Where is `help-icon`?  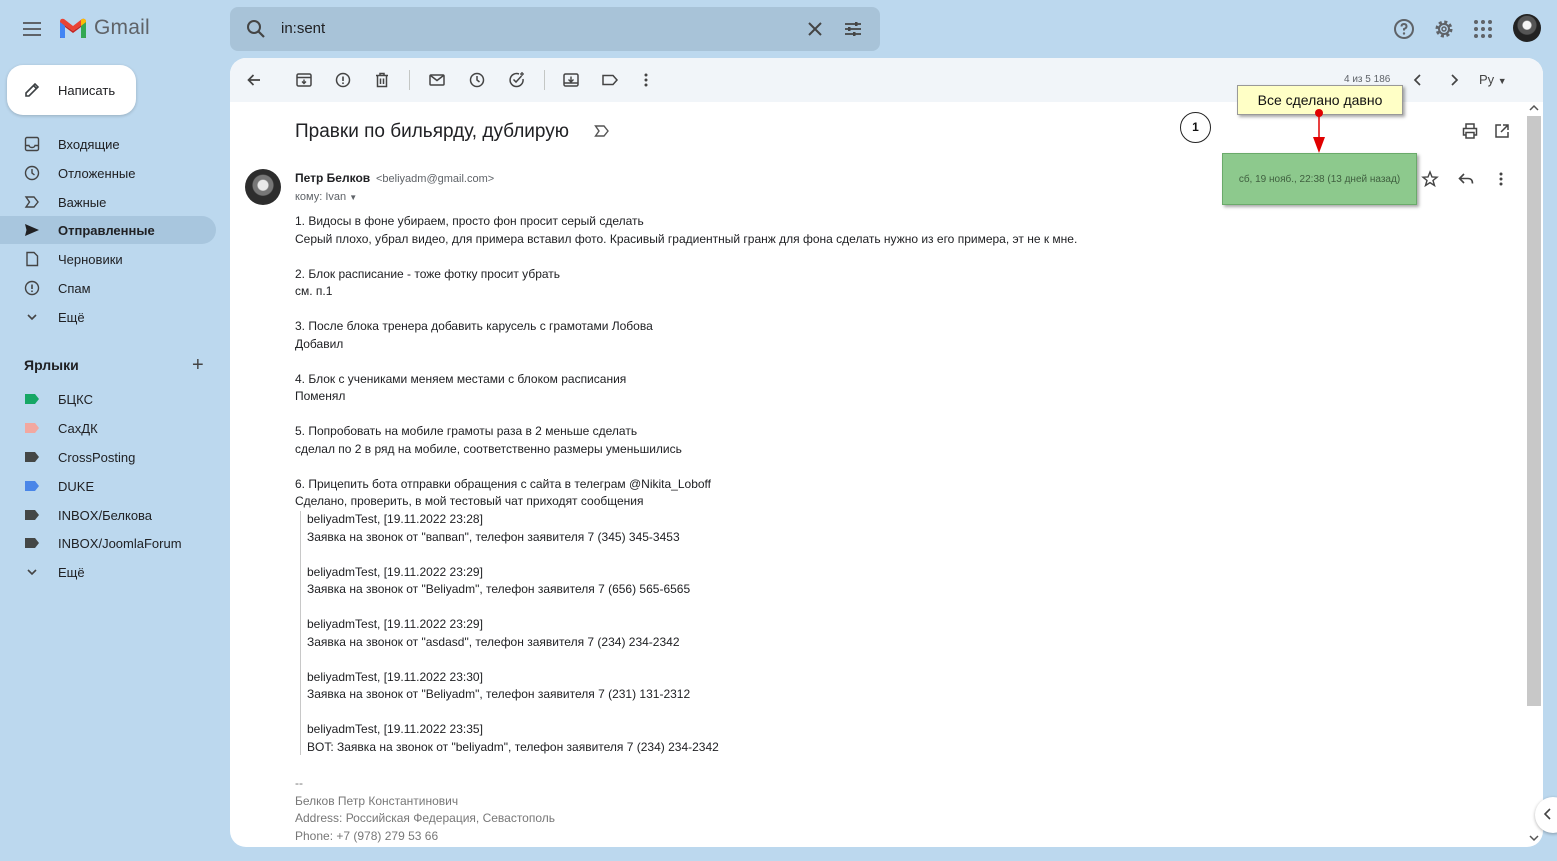
help-icon is located at coordinates (1404, 29).